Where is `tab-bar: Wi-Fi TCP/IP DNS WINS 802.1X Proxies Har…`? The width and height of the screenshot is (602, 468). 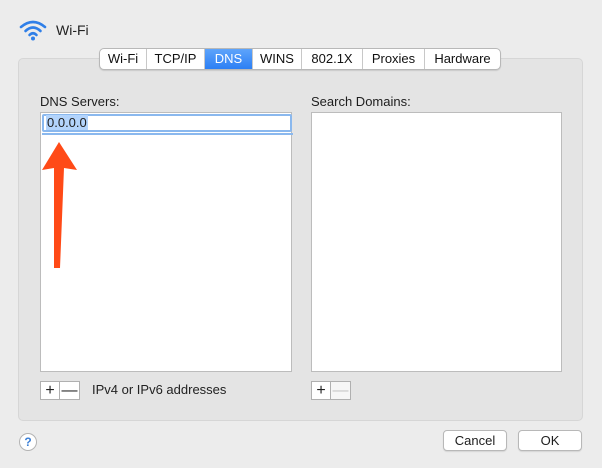 tab-bar: Wi-Fi TCP/IP DNS WINS 802.1X Proxies Har… is located at coordinates (300, 59).